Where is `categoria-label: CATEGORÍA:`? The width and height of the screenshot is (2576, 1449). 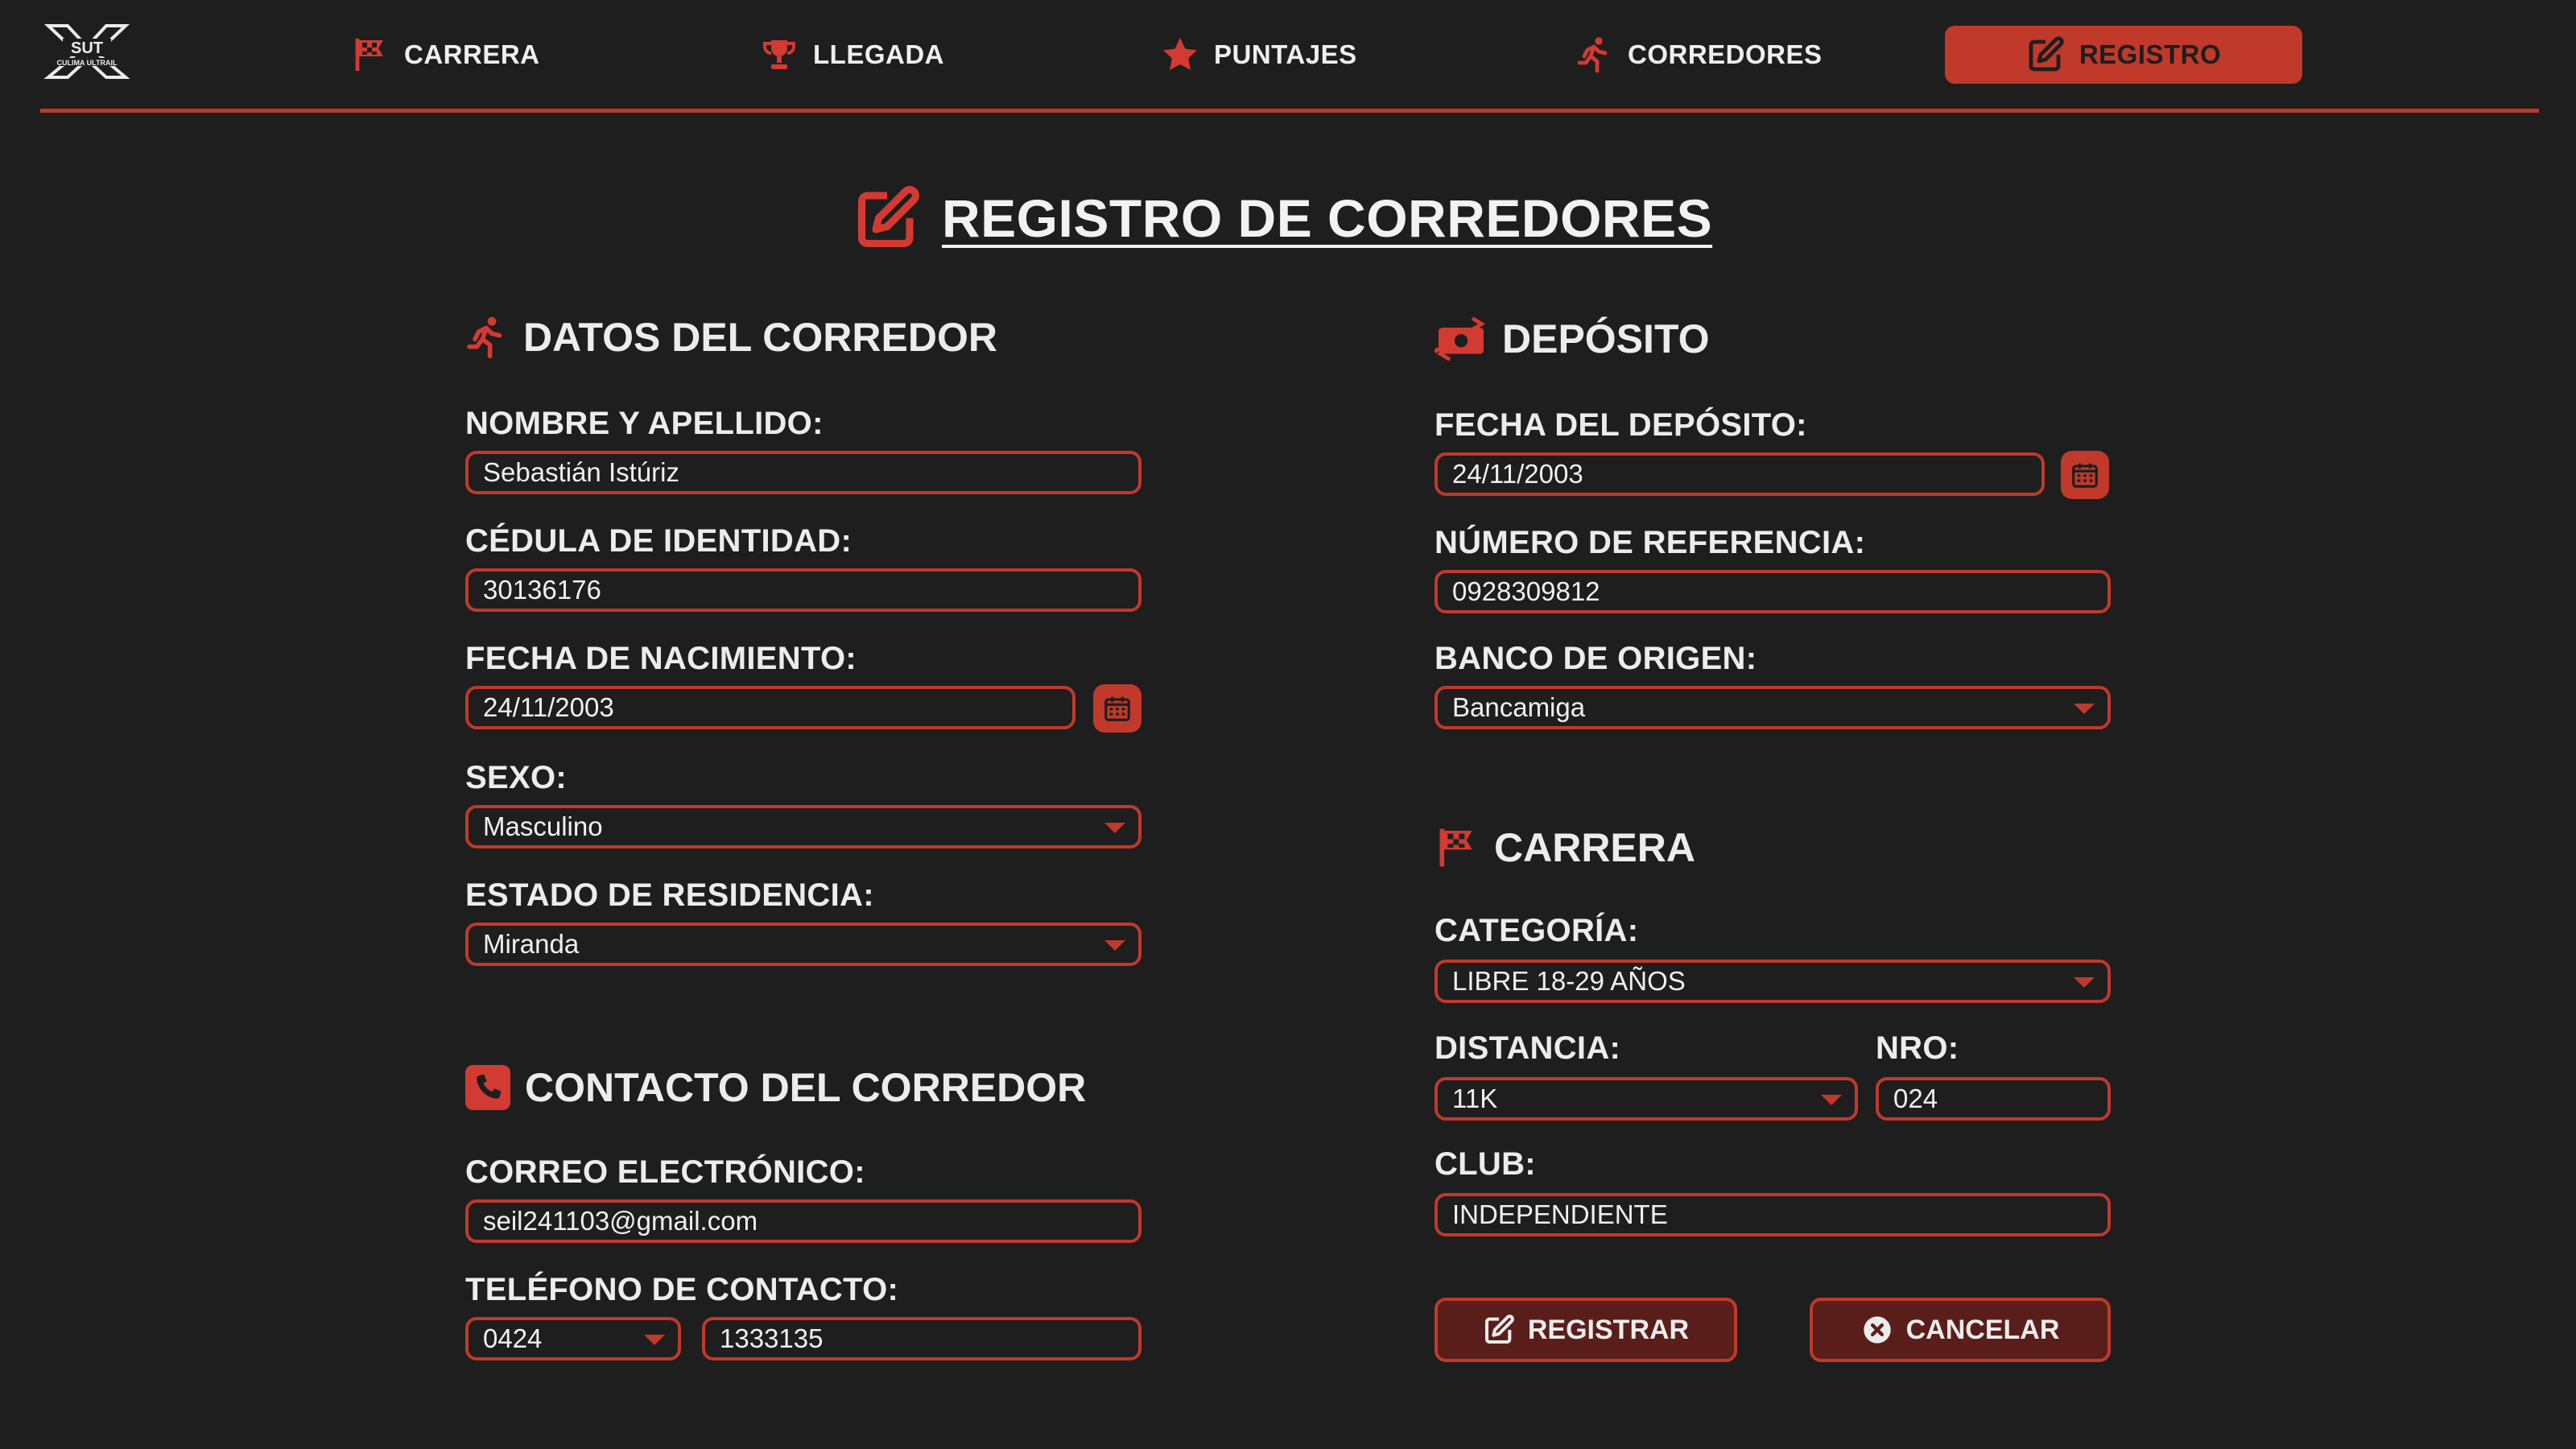
categoria-label: CATEGORÍA: is located at coordinates (1537, 930).